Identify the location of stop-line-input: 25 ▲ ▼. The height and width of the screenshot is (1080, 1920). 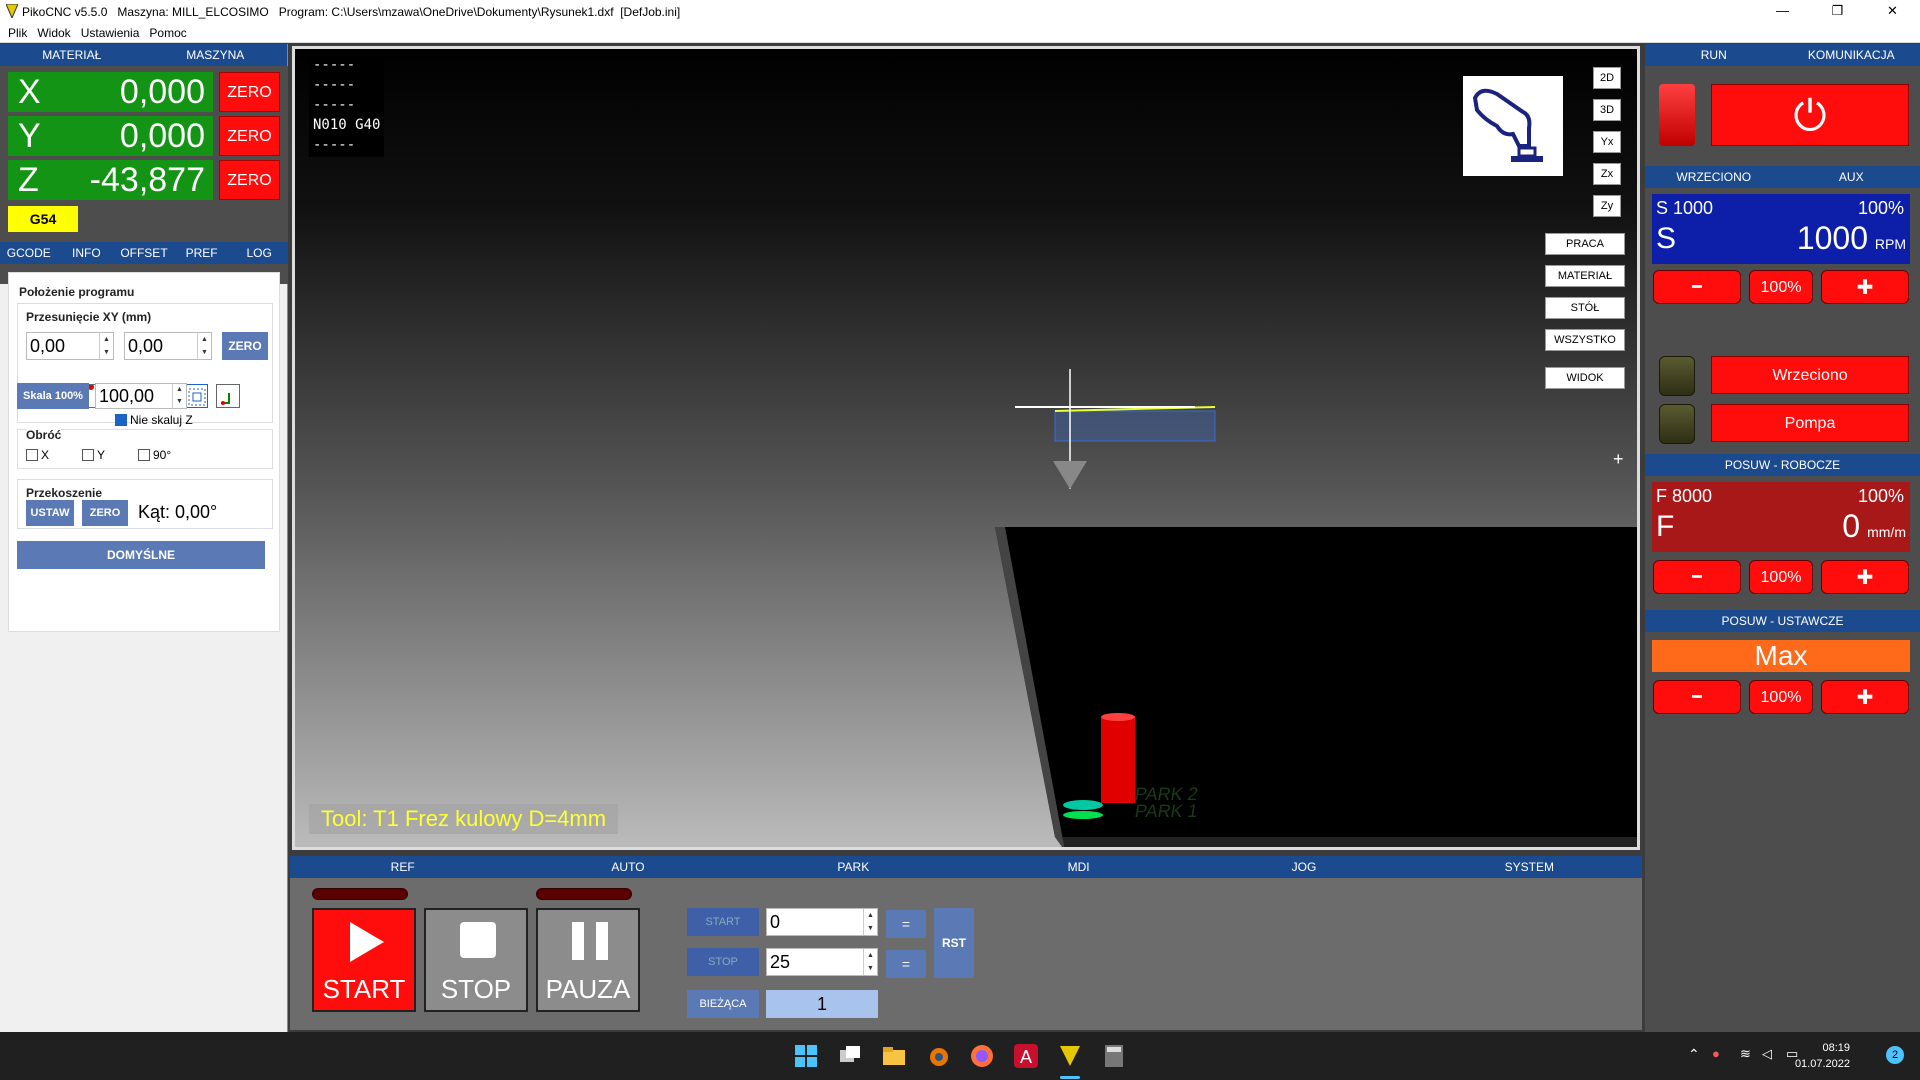
(822, 962).